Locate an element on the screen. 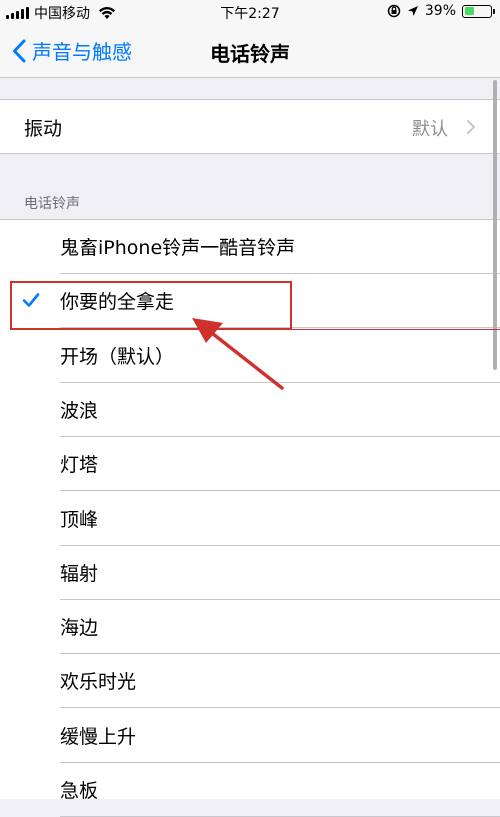 This screenshot has width=500, height=817. ringtone-label: 灯塔 is located at coordinates (79, 465).